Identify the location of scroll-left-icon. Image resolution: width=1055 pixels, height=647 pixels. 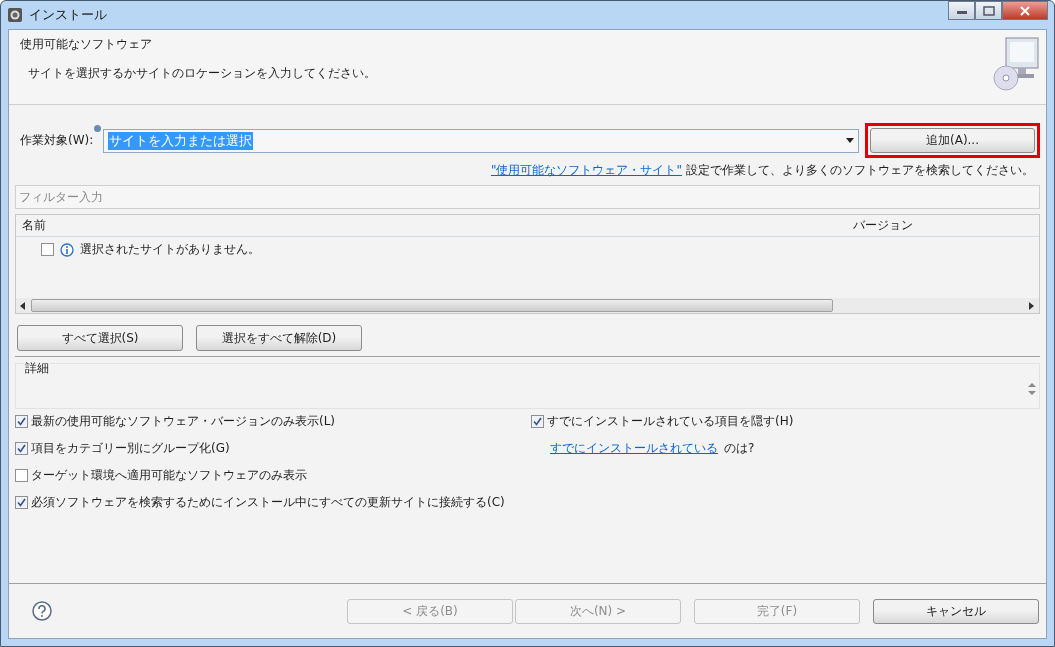
(23, 305).